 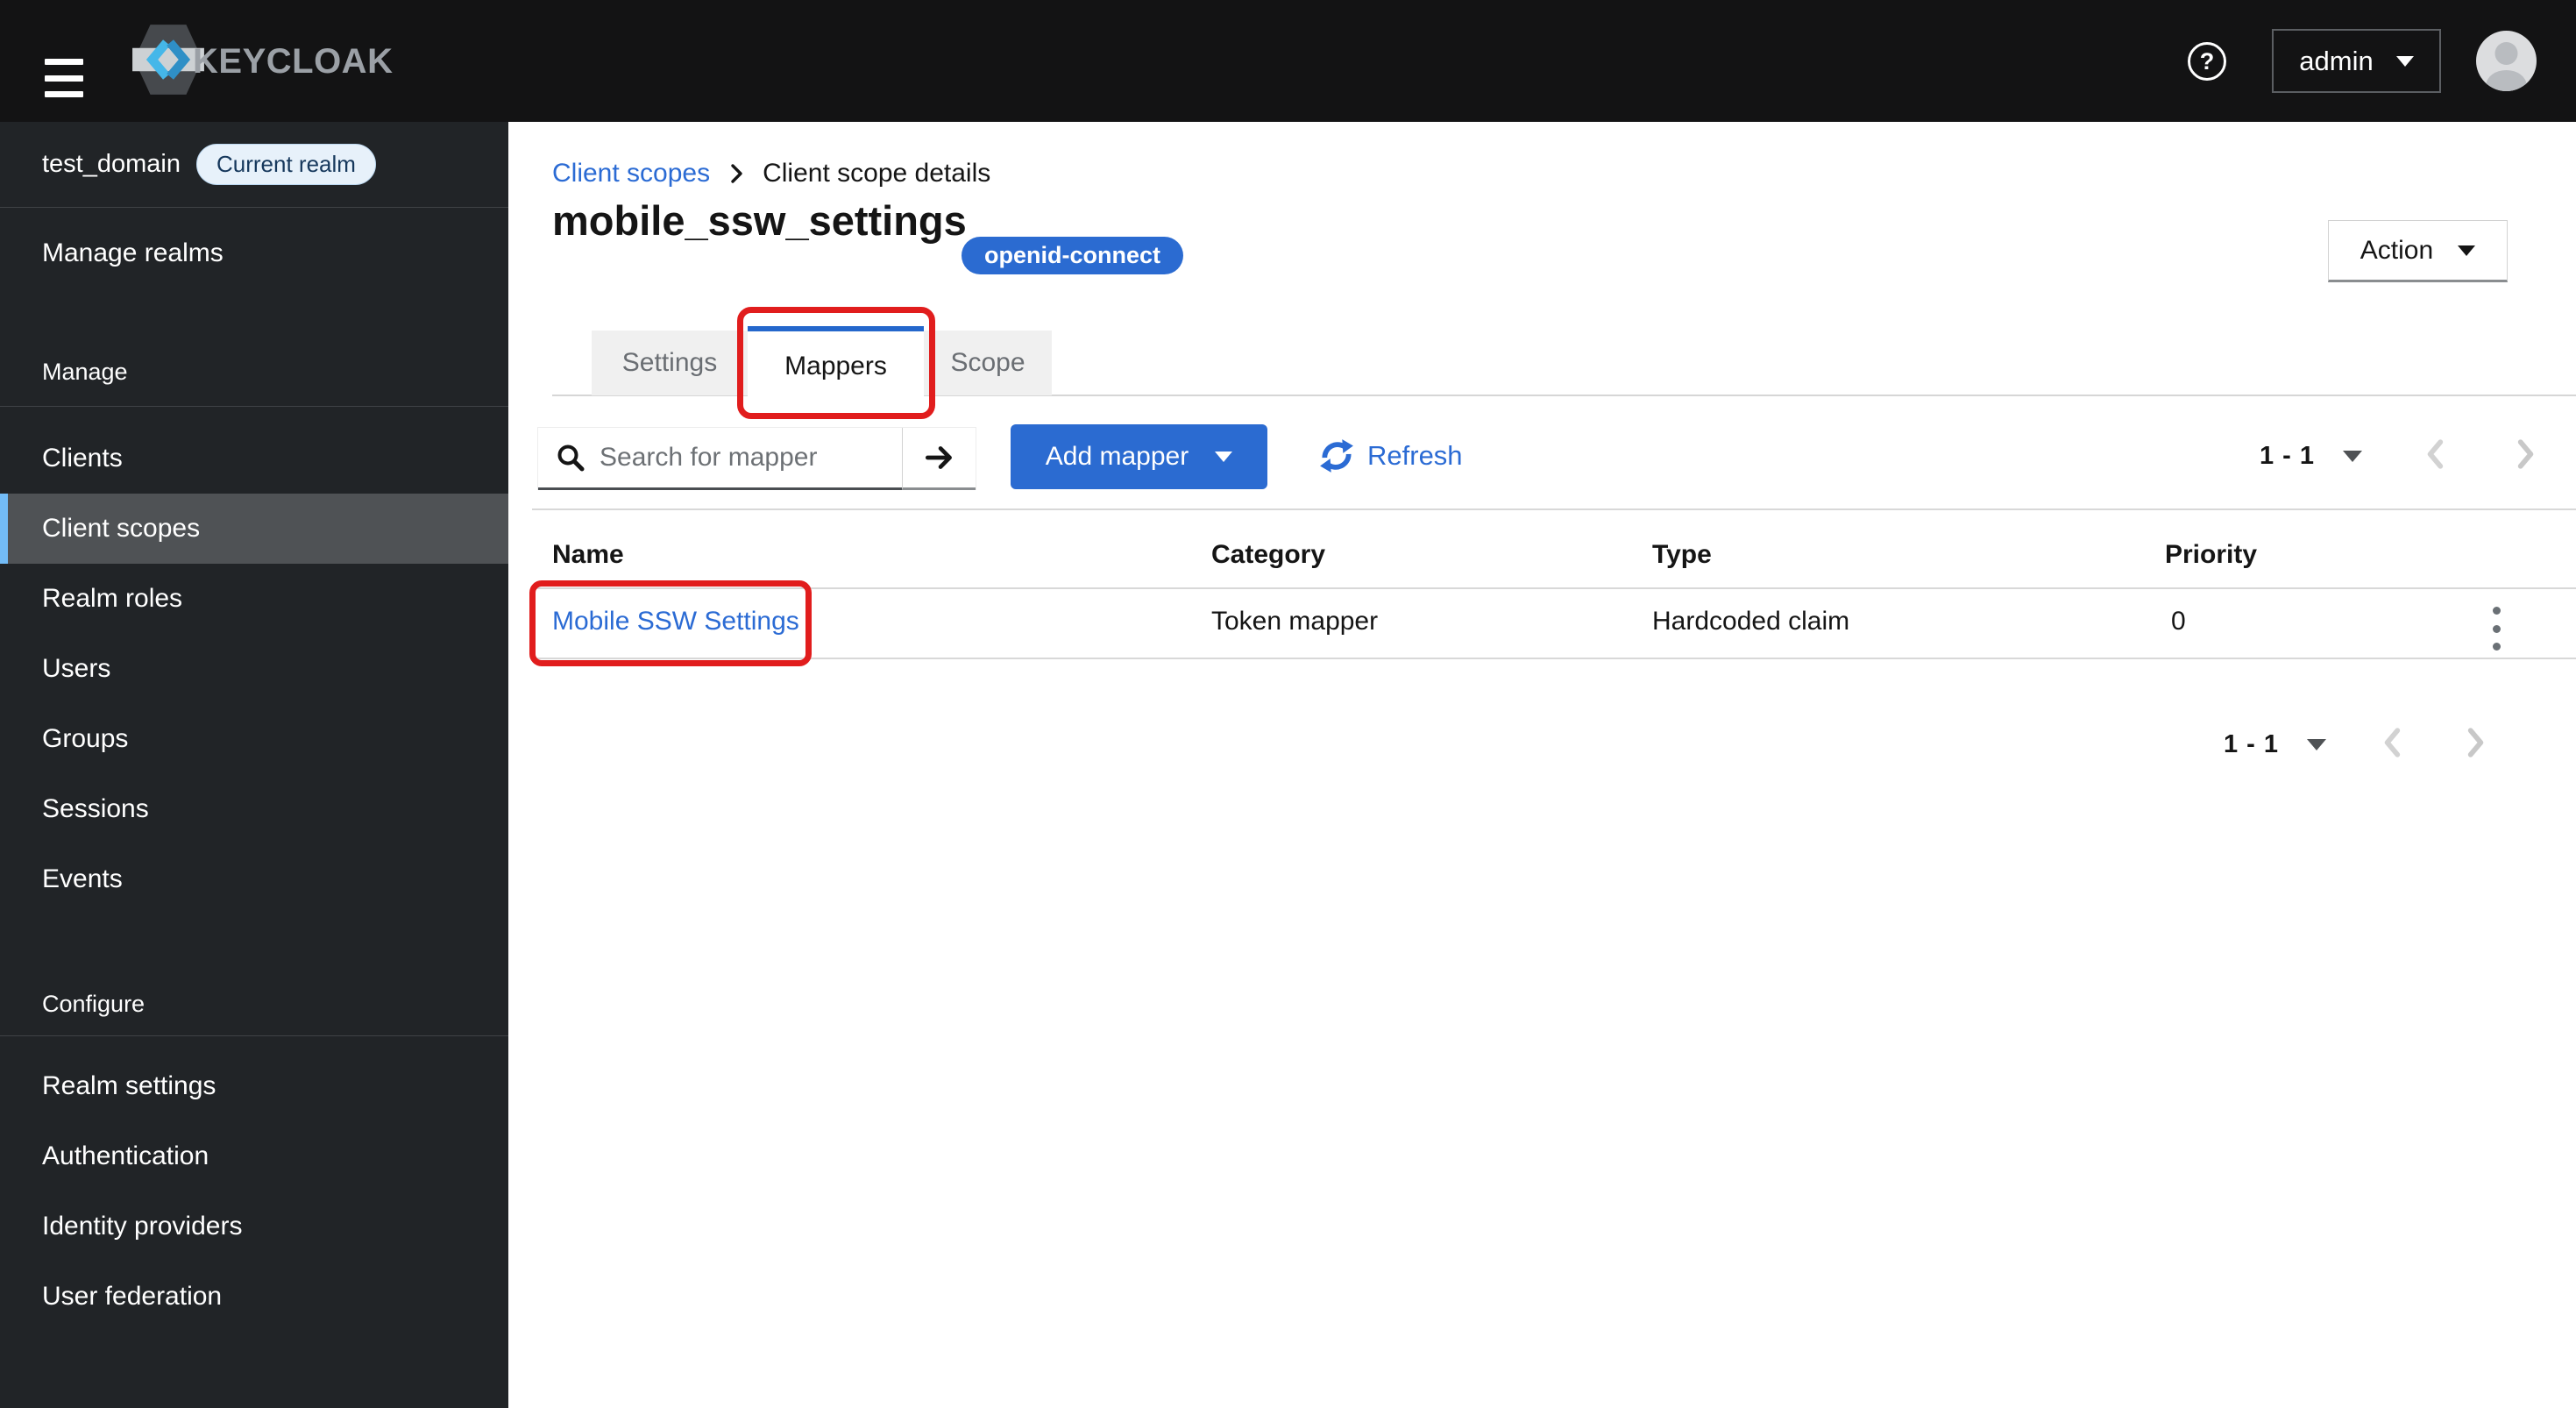 What do you see at coordinates (286, 164) in the screenshot?
I see `current-realm-badge: Current realm` at bounding box center [286, 164].